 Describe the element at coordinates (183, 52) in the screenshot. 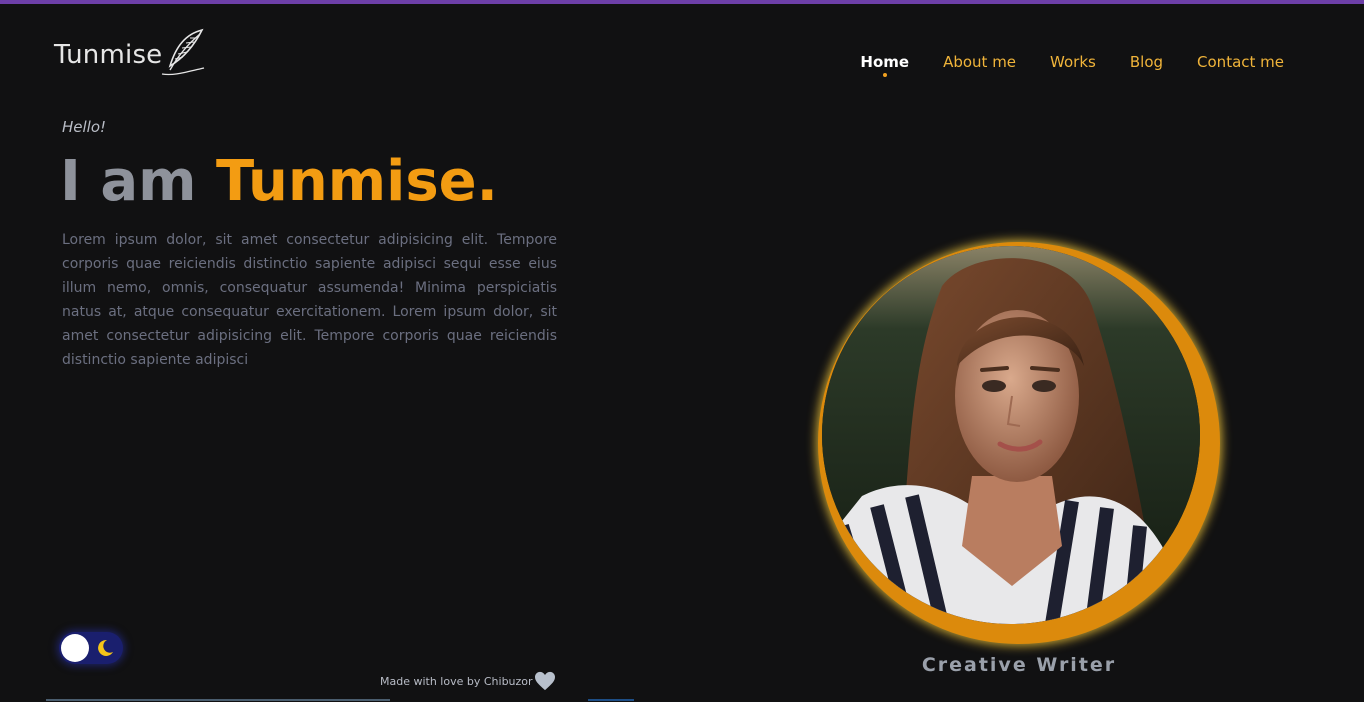

I see `feather-icon` at that location.